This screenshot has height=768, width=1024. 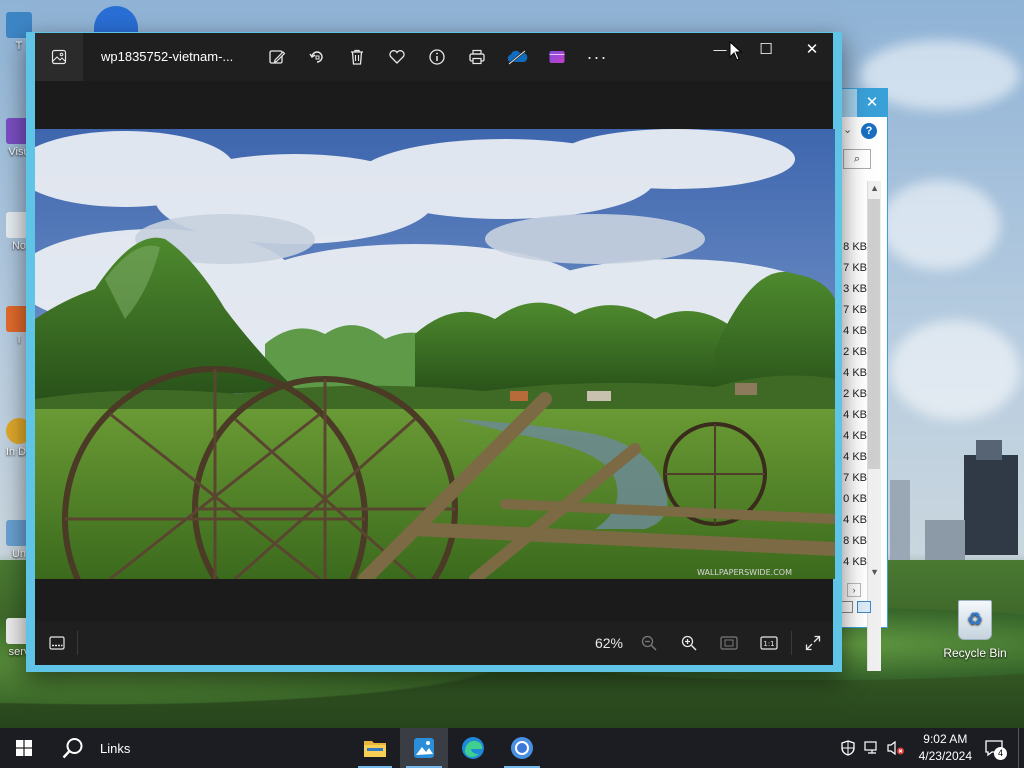 What do you see at coordinates (557, 57) in the screenshot?
I see `clipchamp-icon` at bounding box center [557, 57].